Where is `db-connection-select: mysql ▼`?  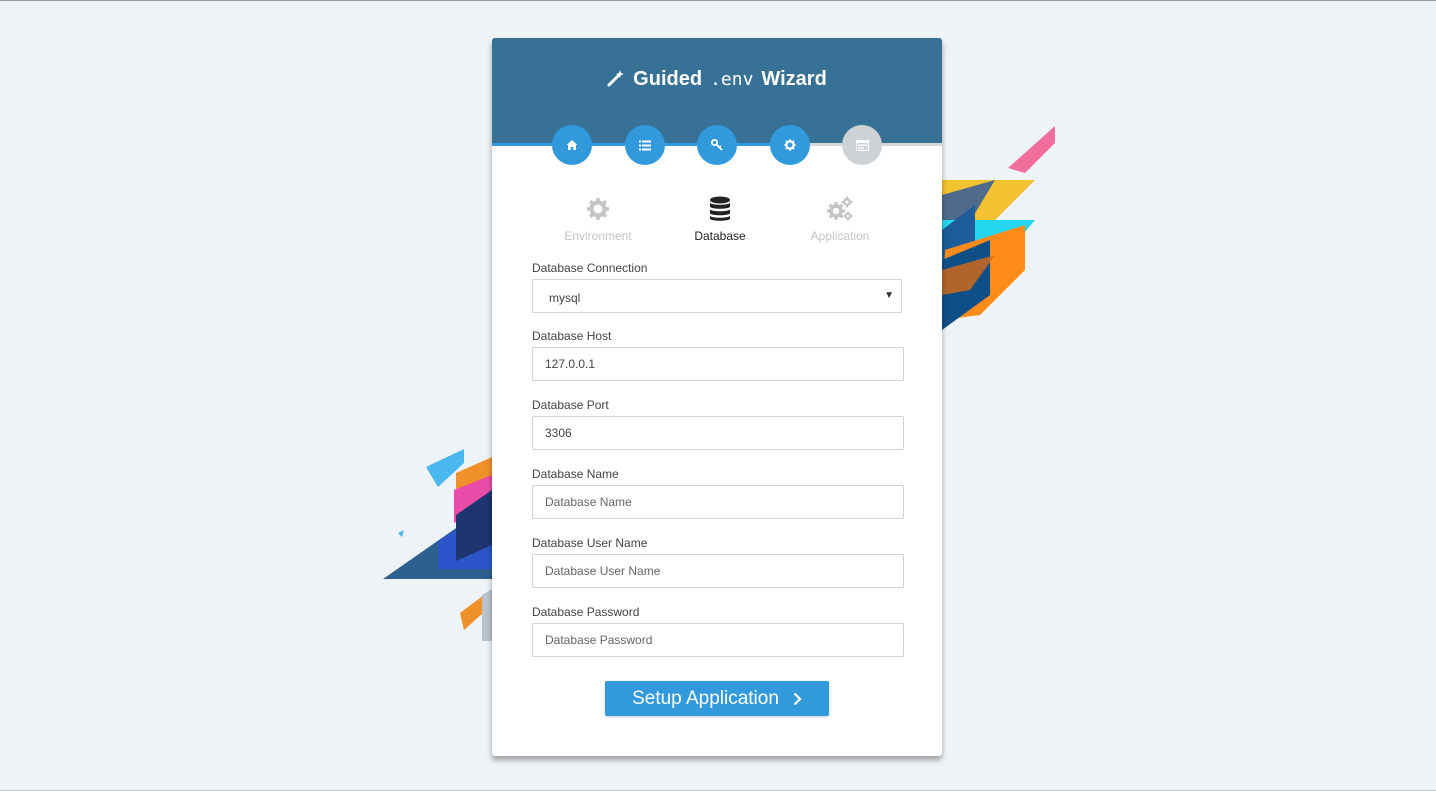
db-connection-select: mysql ▼ is located at coordinates (717, 296).